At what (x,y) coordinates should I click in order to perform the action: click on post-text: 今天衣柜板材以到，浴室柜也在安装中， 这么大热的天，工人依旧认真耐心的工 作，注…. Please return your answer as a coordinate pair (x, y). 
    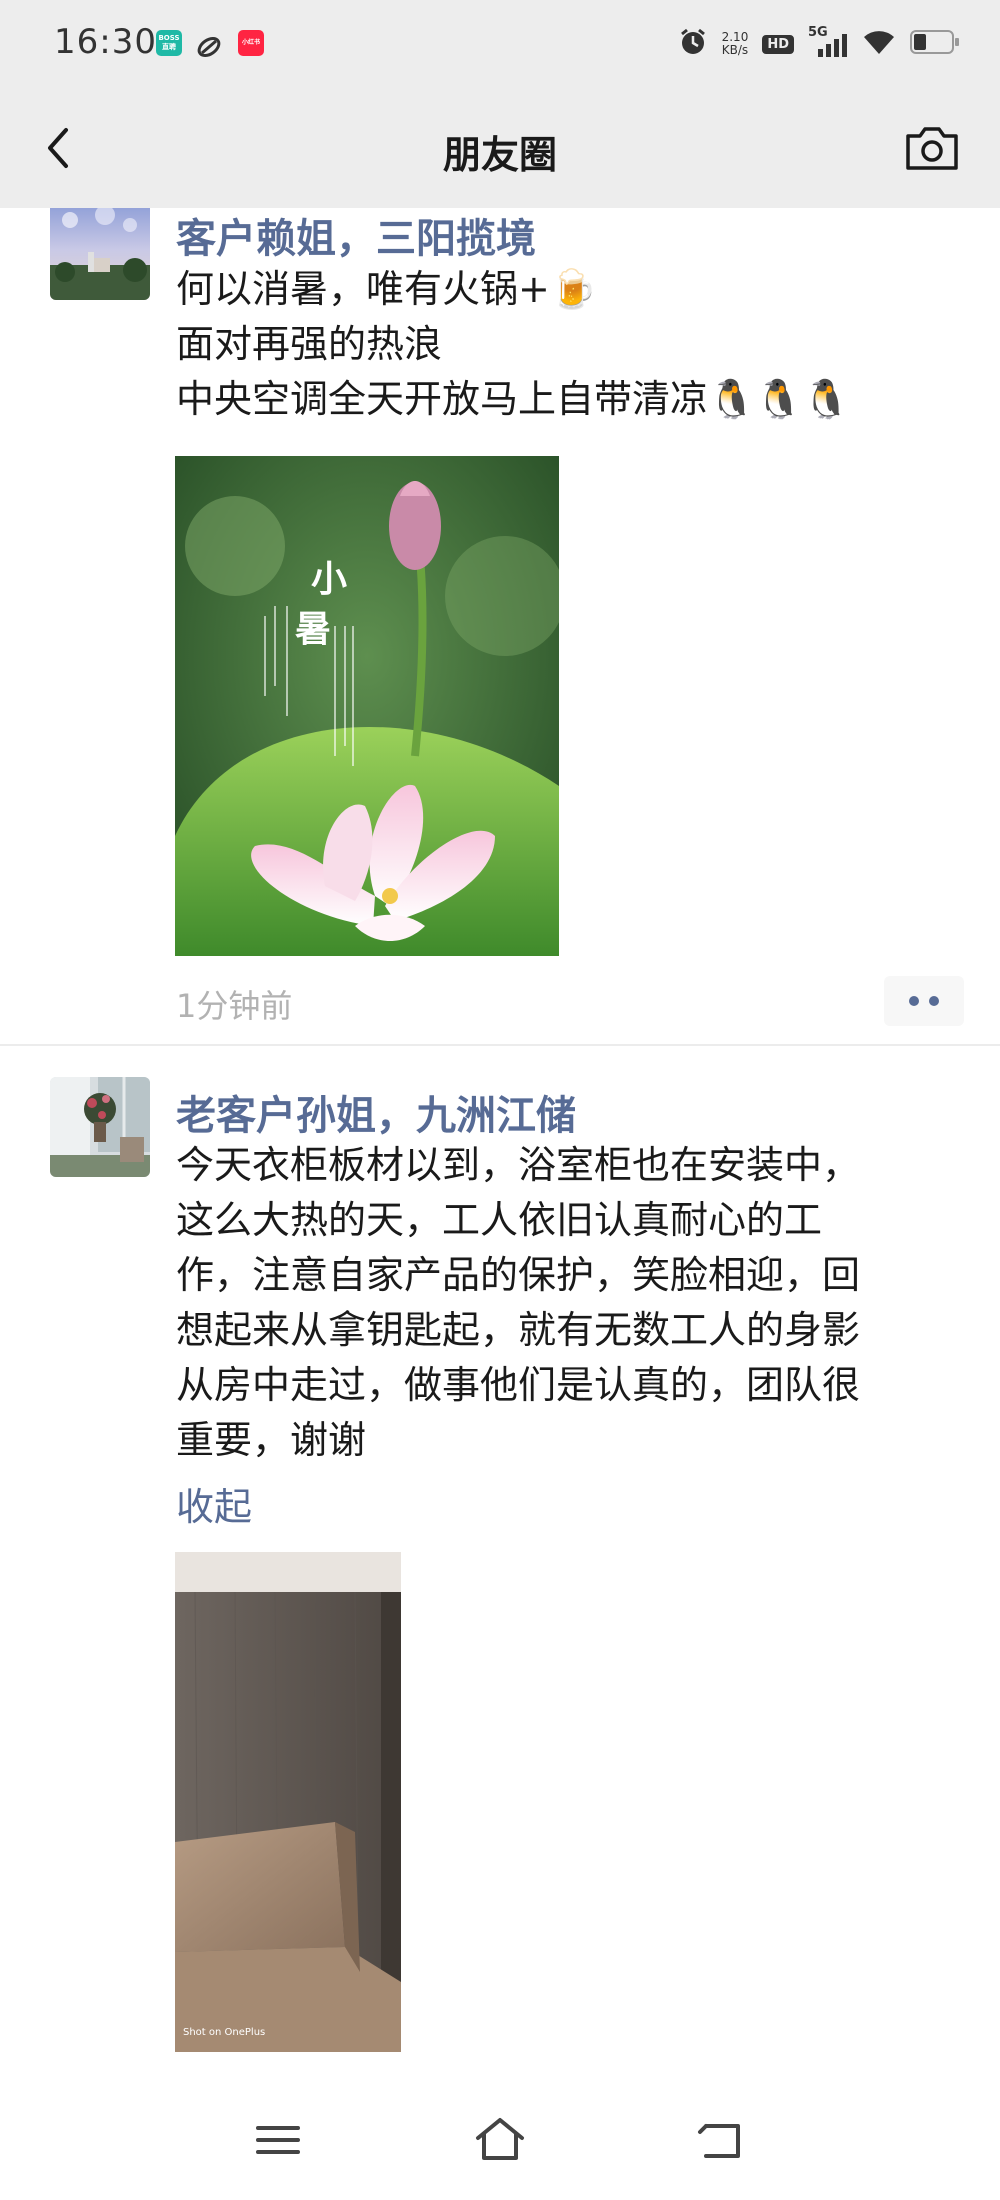
    Looking at the image, I should click on (571, 1303).